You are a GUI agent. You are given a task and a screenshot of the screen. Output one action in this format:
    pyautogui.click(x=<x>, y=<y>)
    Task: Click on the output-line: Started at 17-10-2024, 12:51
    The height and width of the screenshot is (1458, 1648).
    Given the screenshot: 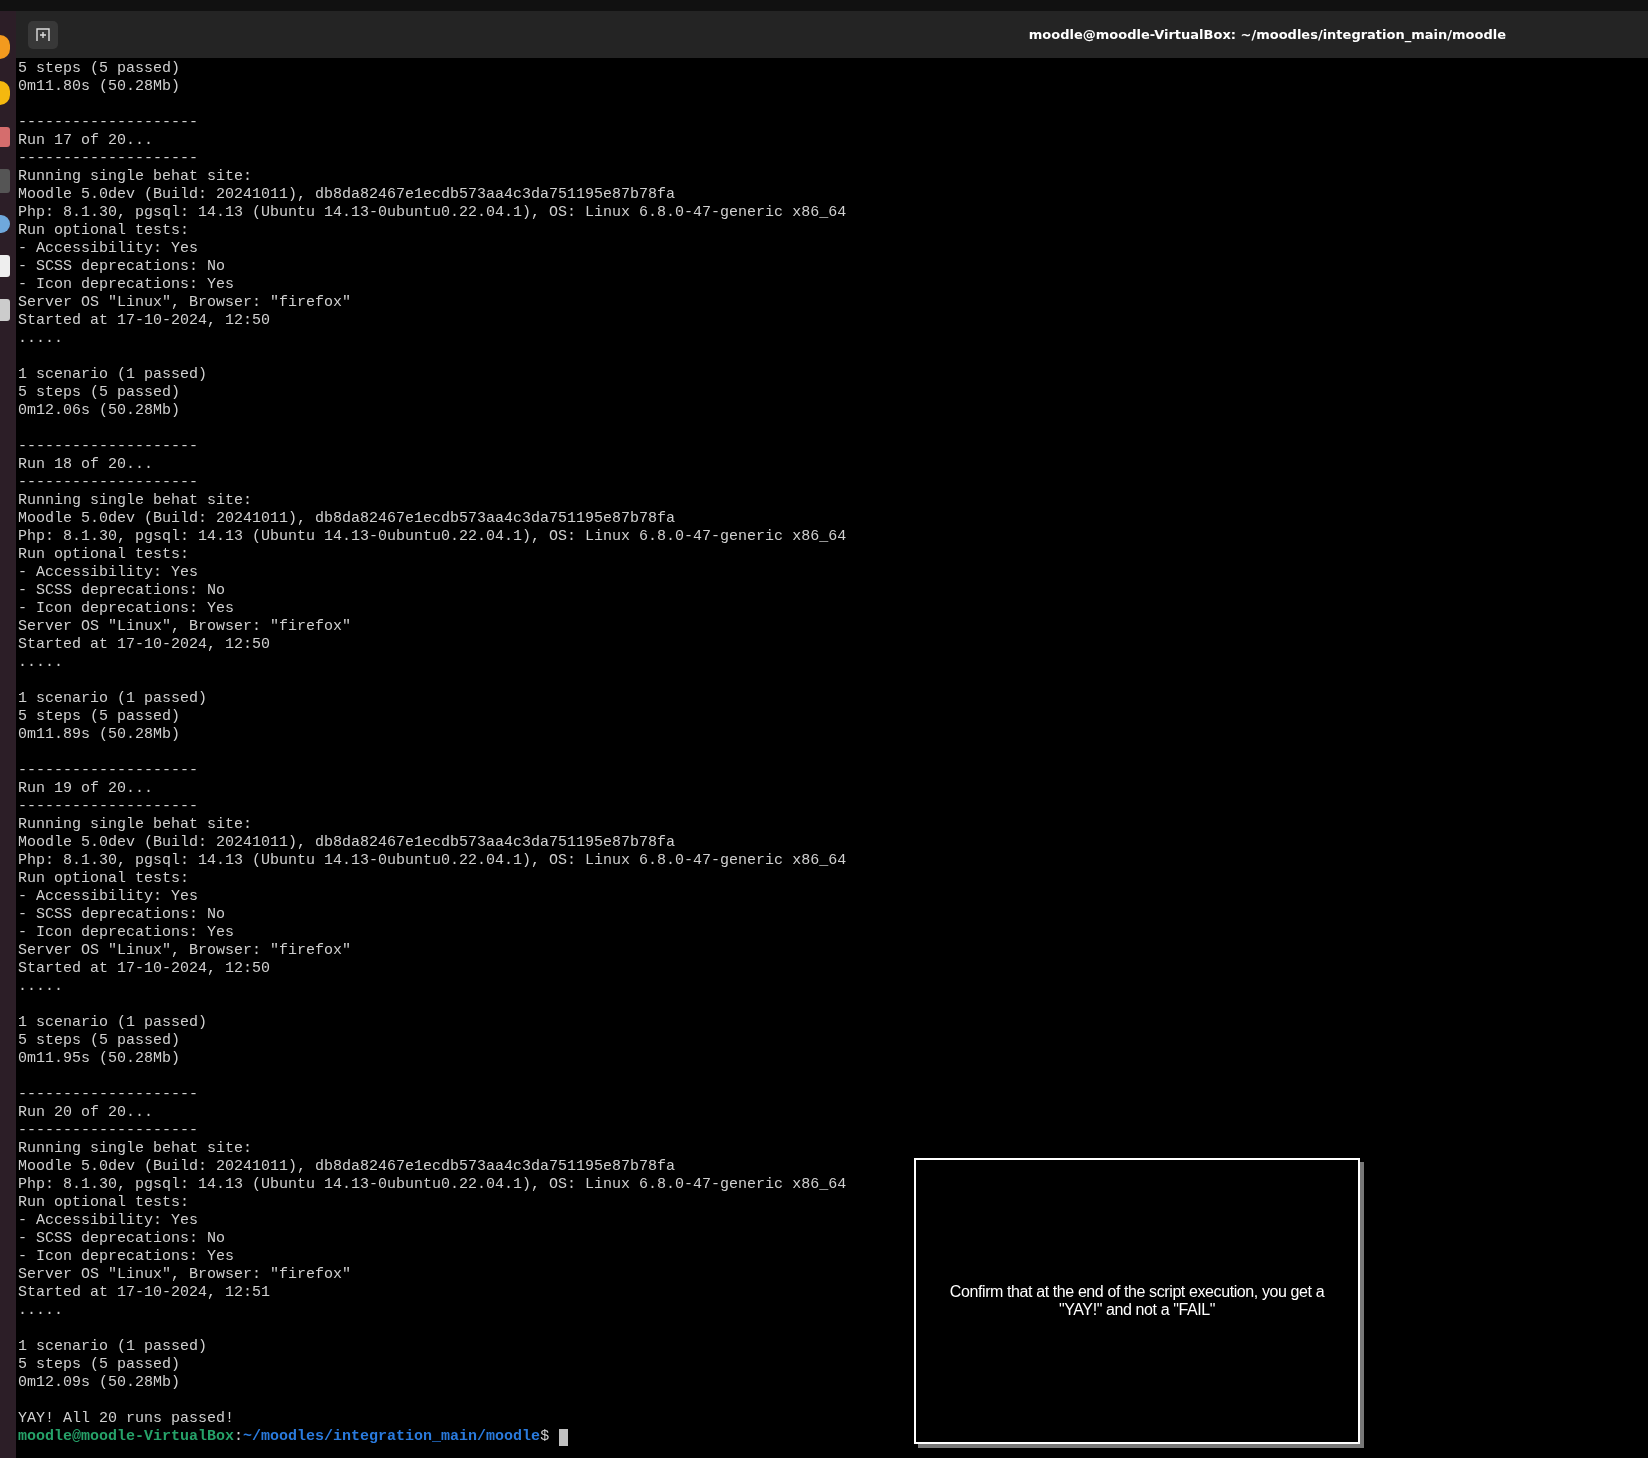 What is the action you would take?
    pyautogui.click(x=144, y=1293)
    